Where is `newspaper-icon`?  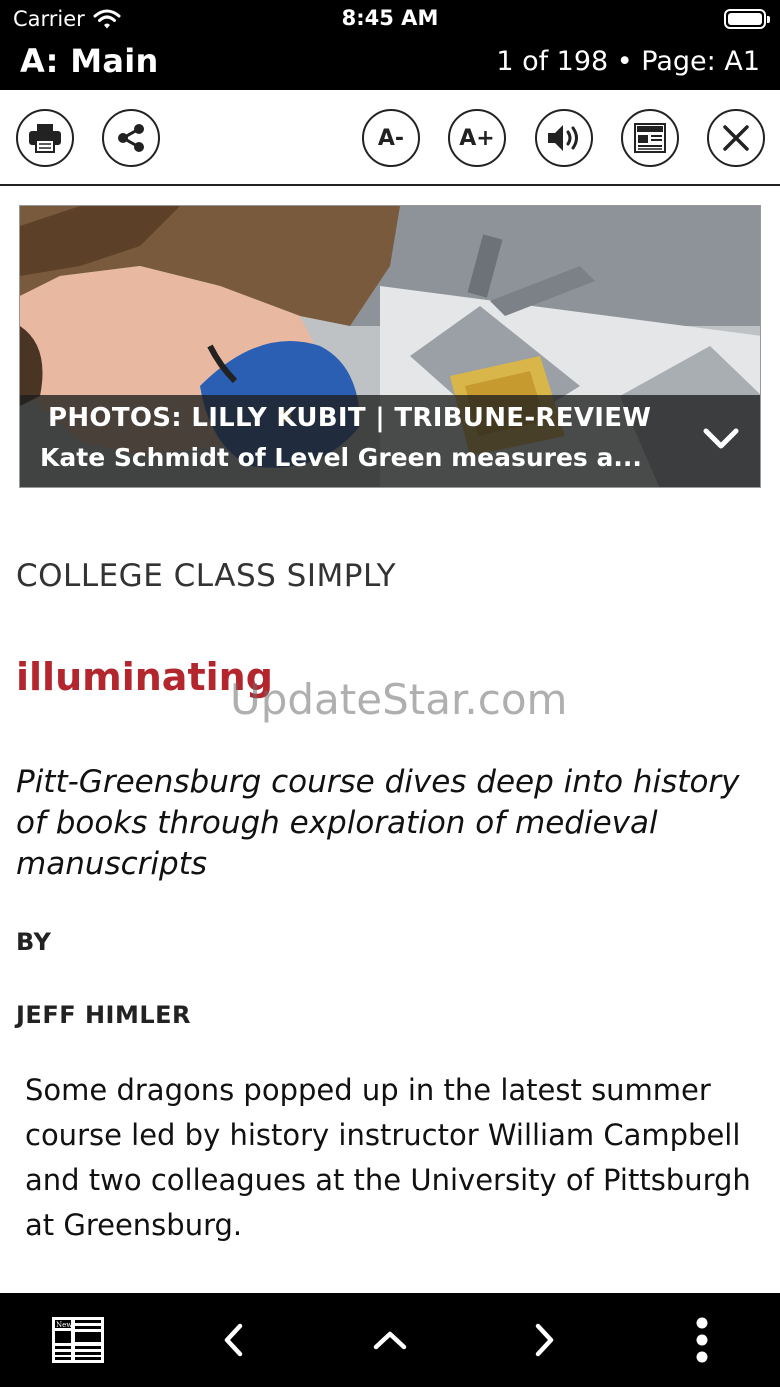
newspaper-icon is located at coordinates (650, 138).